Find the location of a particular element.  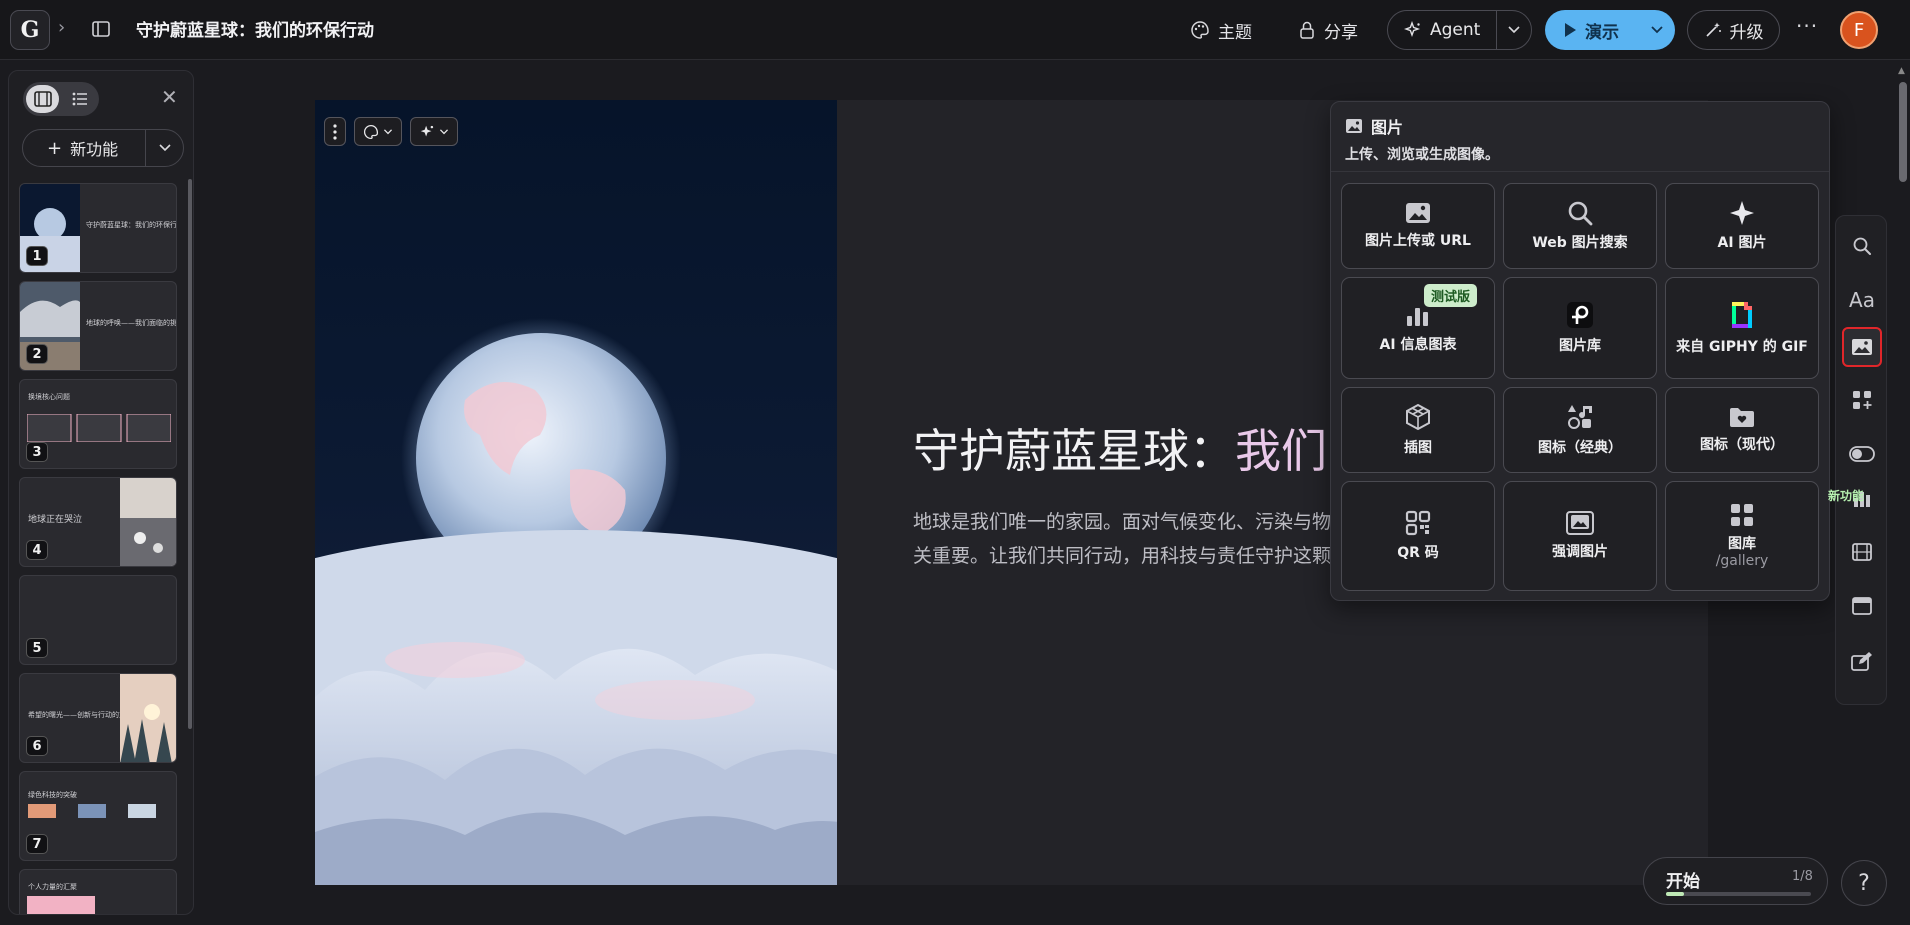

theme-button: 主题 is located at coordinates (1221, 30).